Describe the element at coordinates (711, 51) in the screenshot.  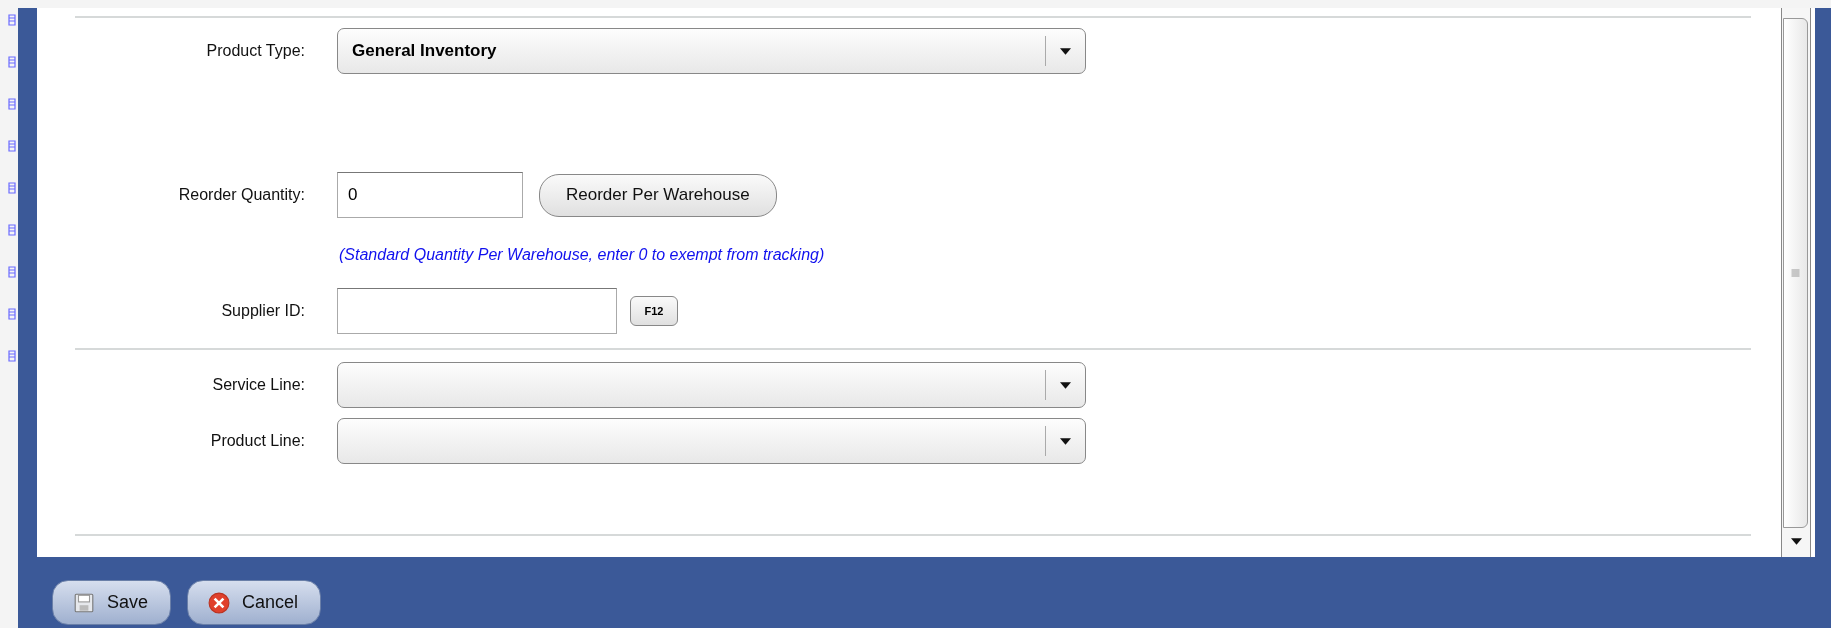
I see `dropdown-field: General Inventory` at that location.